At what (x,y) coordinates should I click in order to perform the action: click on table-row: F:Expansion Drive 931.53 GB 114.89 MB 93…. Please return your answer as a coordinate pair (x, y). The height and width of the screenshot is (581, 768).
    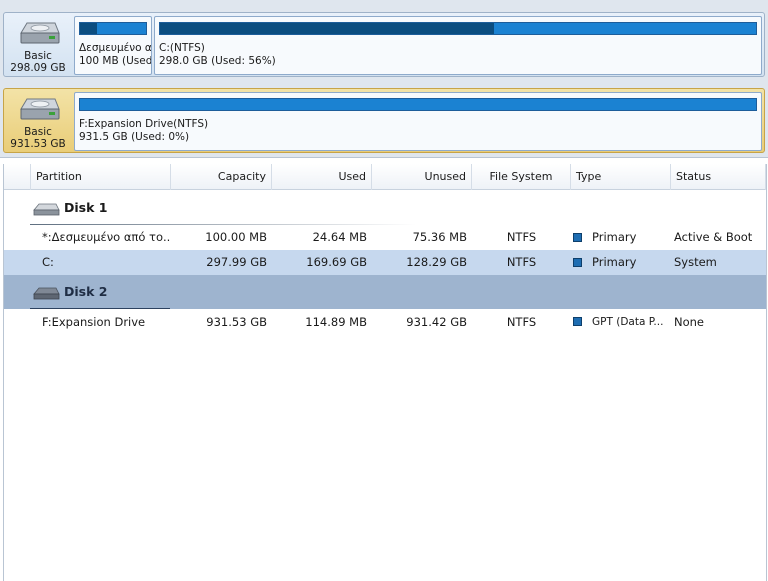
    Looking at the image, I should click on (385, 322).